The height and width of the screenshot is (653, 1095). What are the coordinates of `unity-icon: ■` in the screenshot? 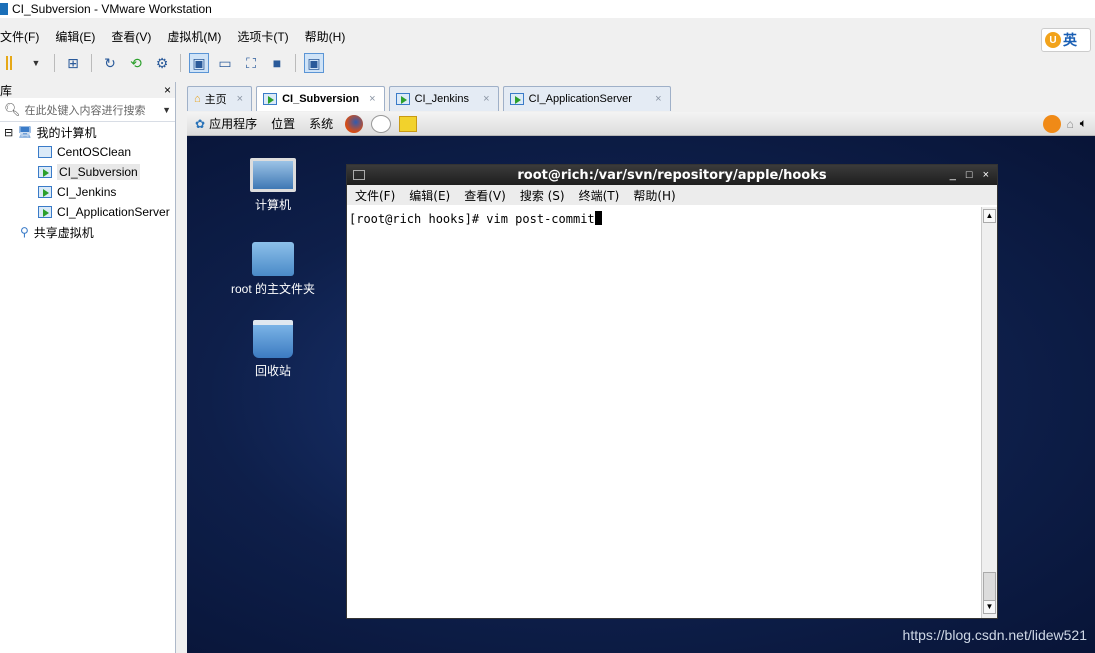 It's located at (277, 63).